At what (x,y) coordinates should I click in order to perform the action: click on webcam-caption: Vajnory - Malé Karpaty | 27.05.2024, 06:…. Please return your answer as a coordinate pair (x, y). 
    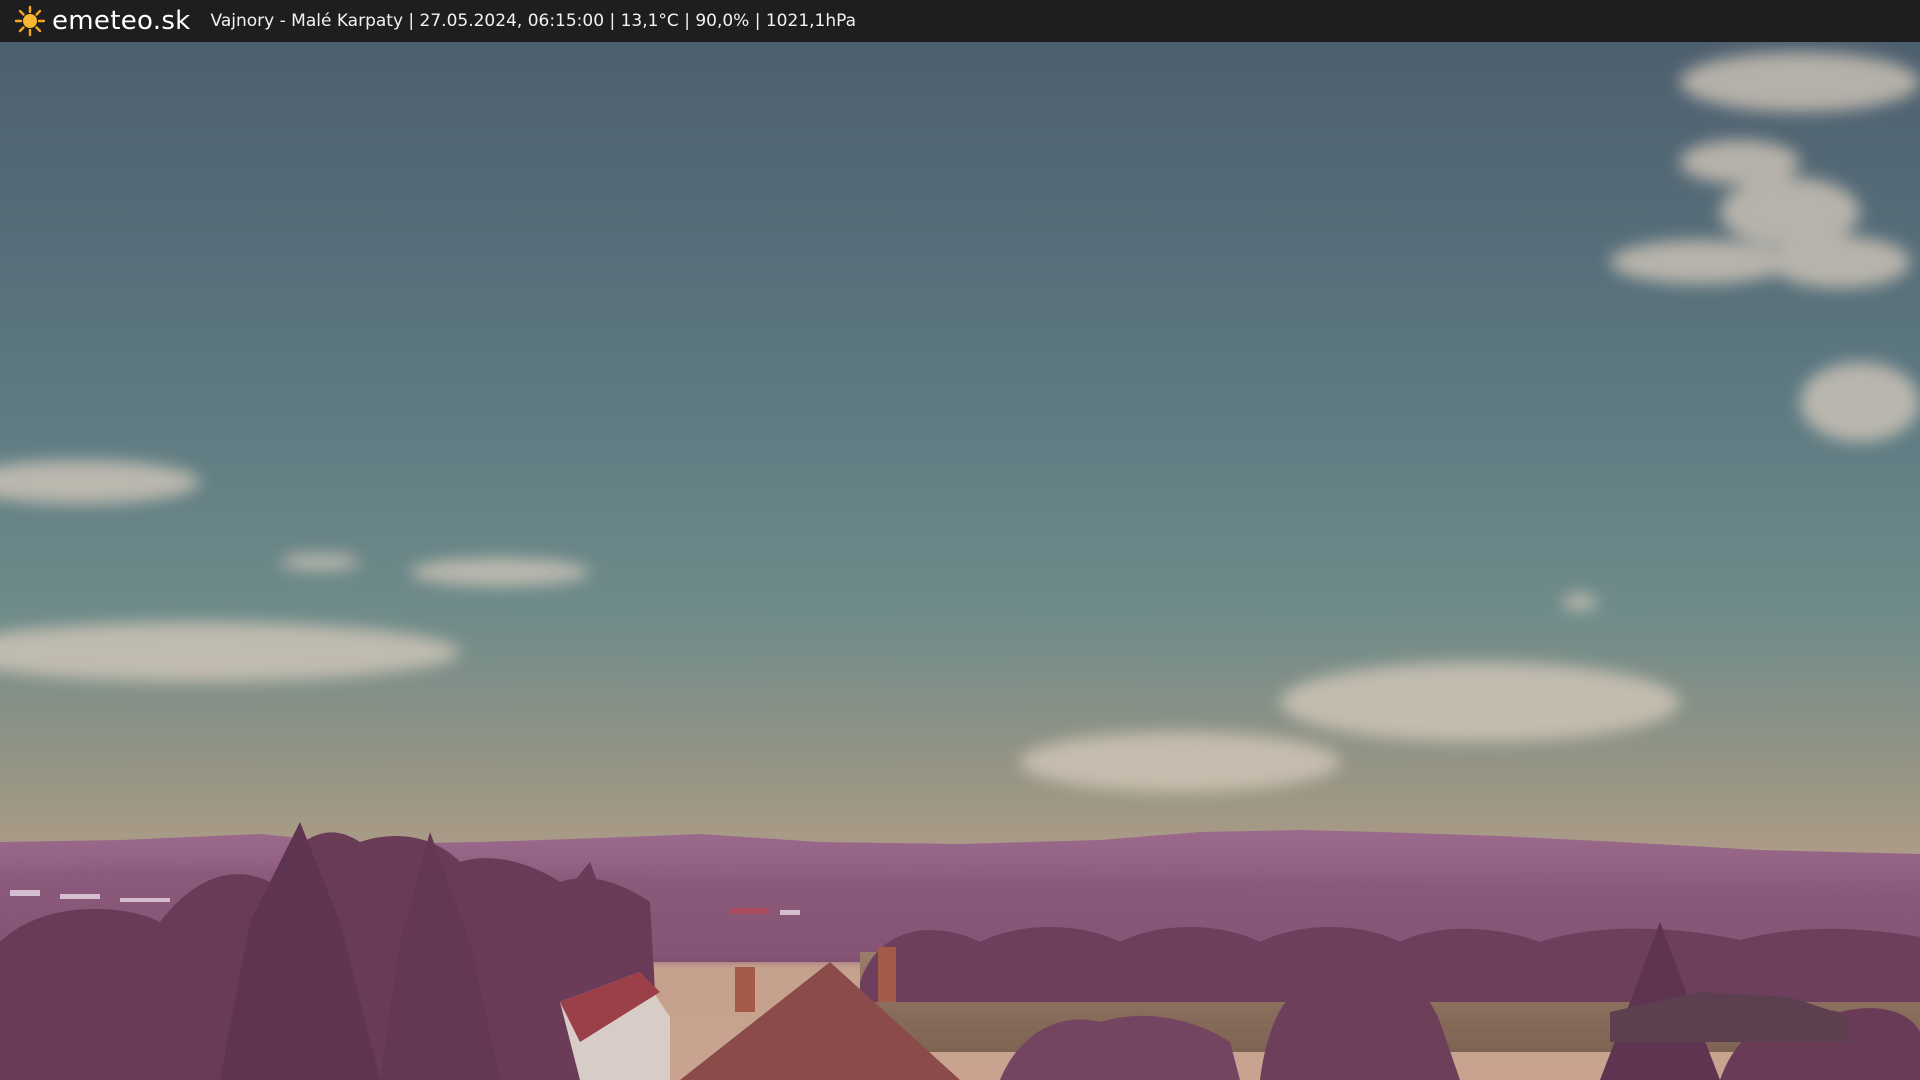
    Looking at the image, I should click on (533, 21).